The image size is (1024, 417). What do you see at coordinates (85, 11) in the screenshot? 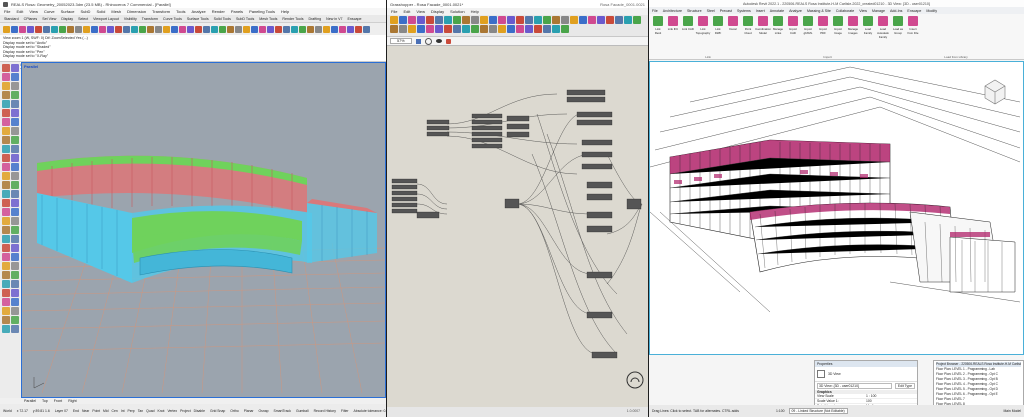
I see `rhino-menu-item: SubD` at bounding box center [85, 11].